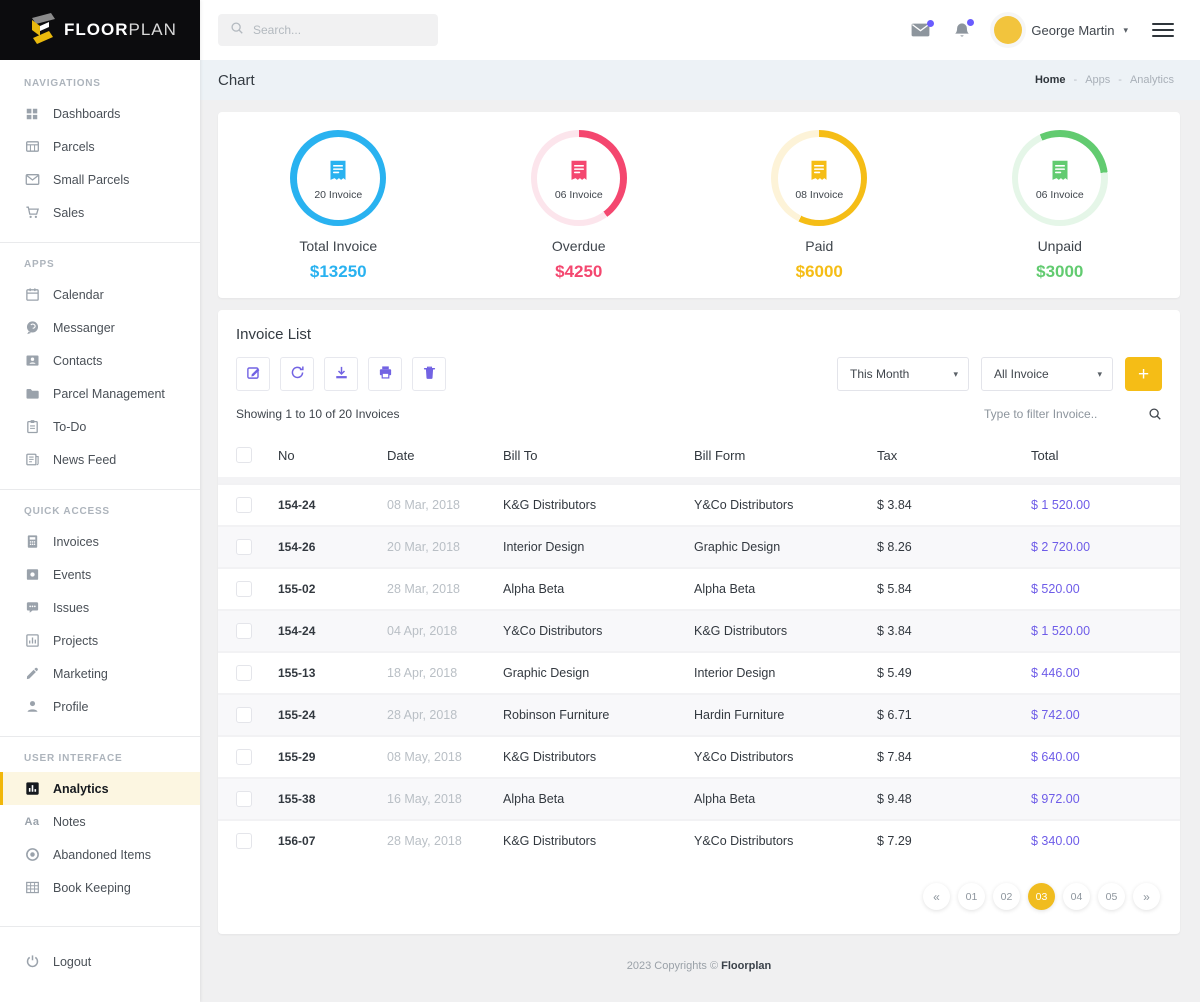 The height and width of the screenshot is (1002, 1200). I want to click on cell-tax: $ 8.26, so click(894, 547).